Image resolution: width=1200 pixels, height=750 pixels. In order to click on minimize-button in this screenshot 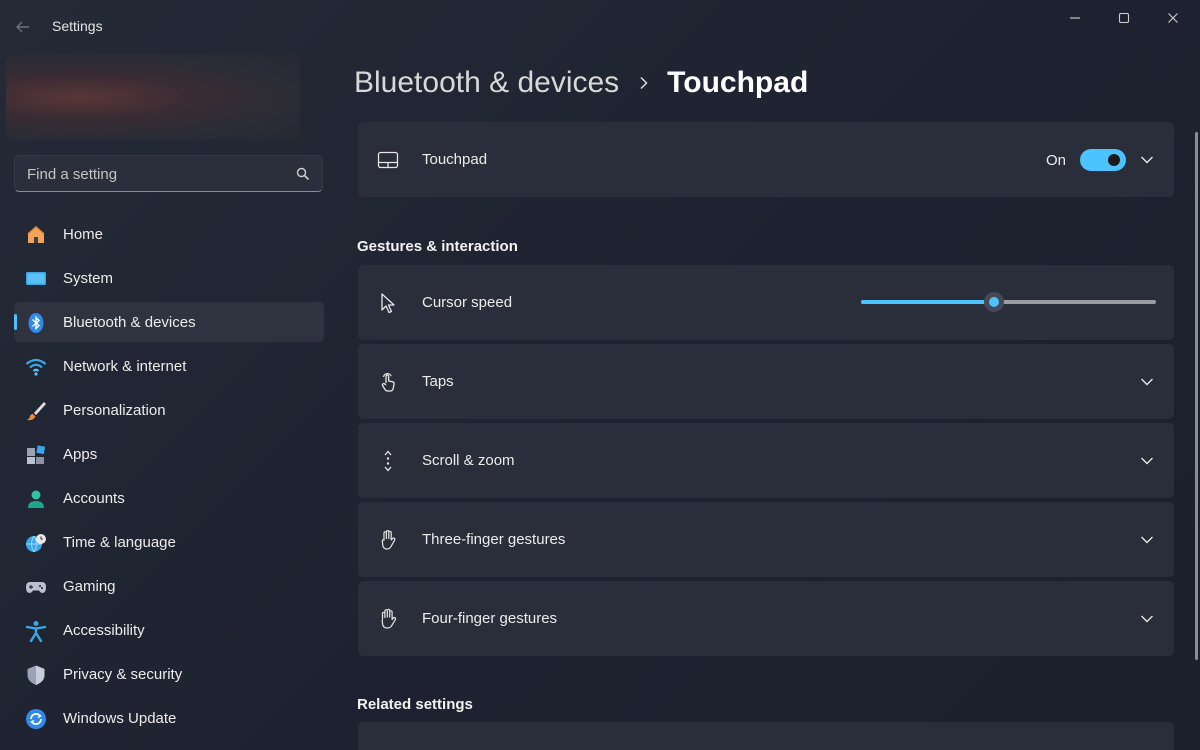, I will do `click(1075, 17)`.